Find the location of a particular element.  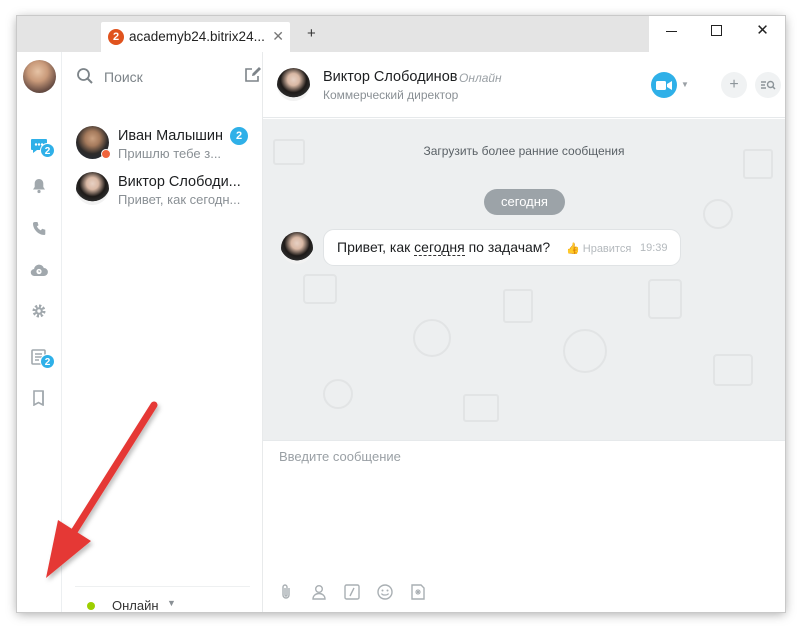

nav-recent is located at coordinates (39, 270).